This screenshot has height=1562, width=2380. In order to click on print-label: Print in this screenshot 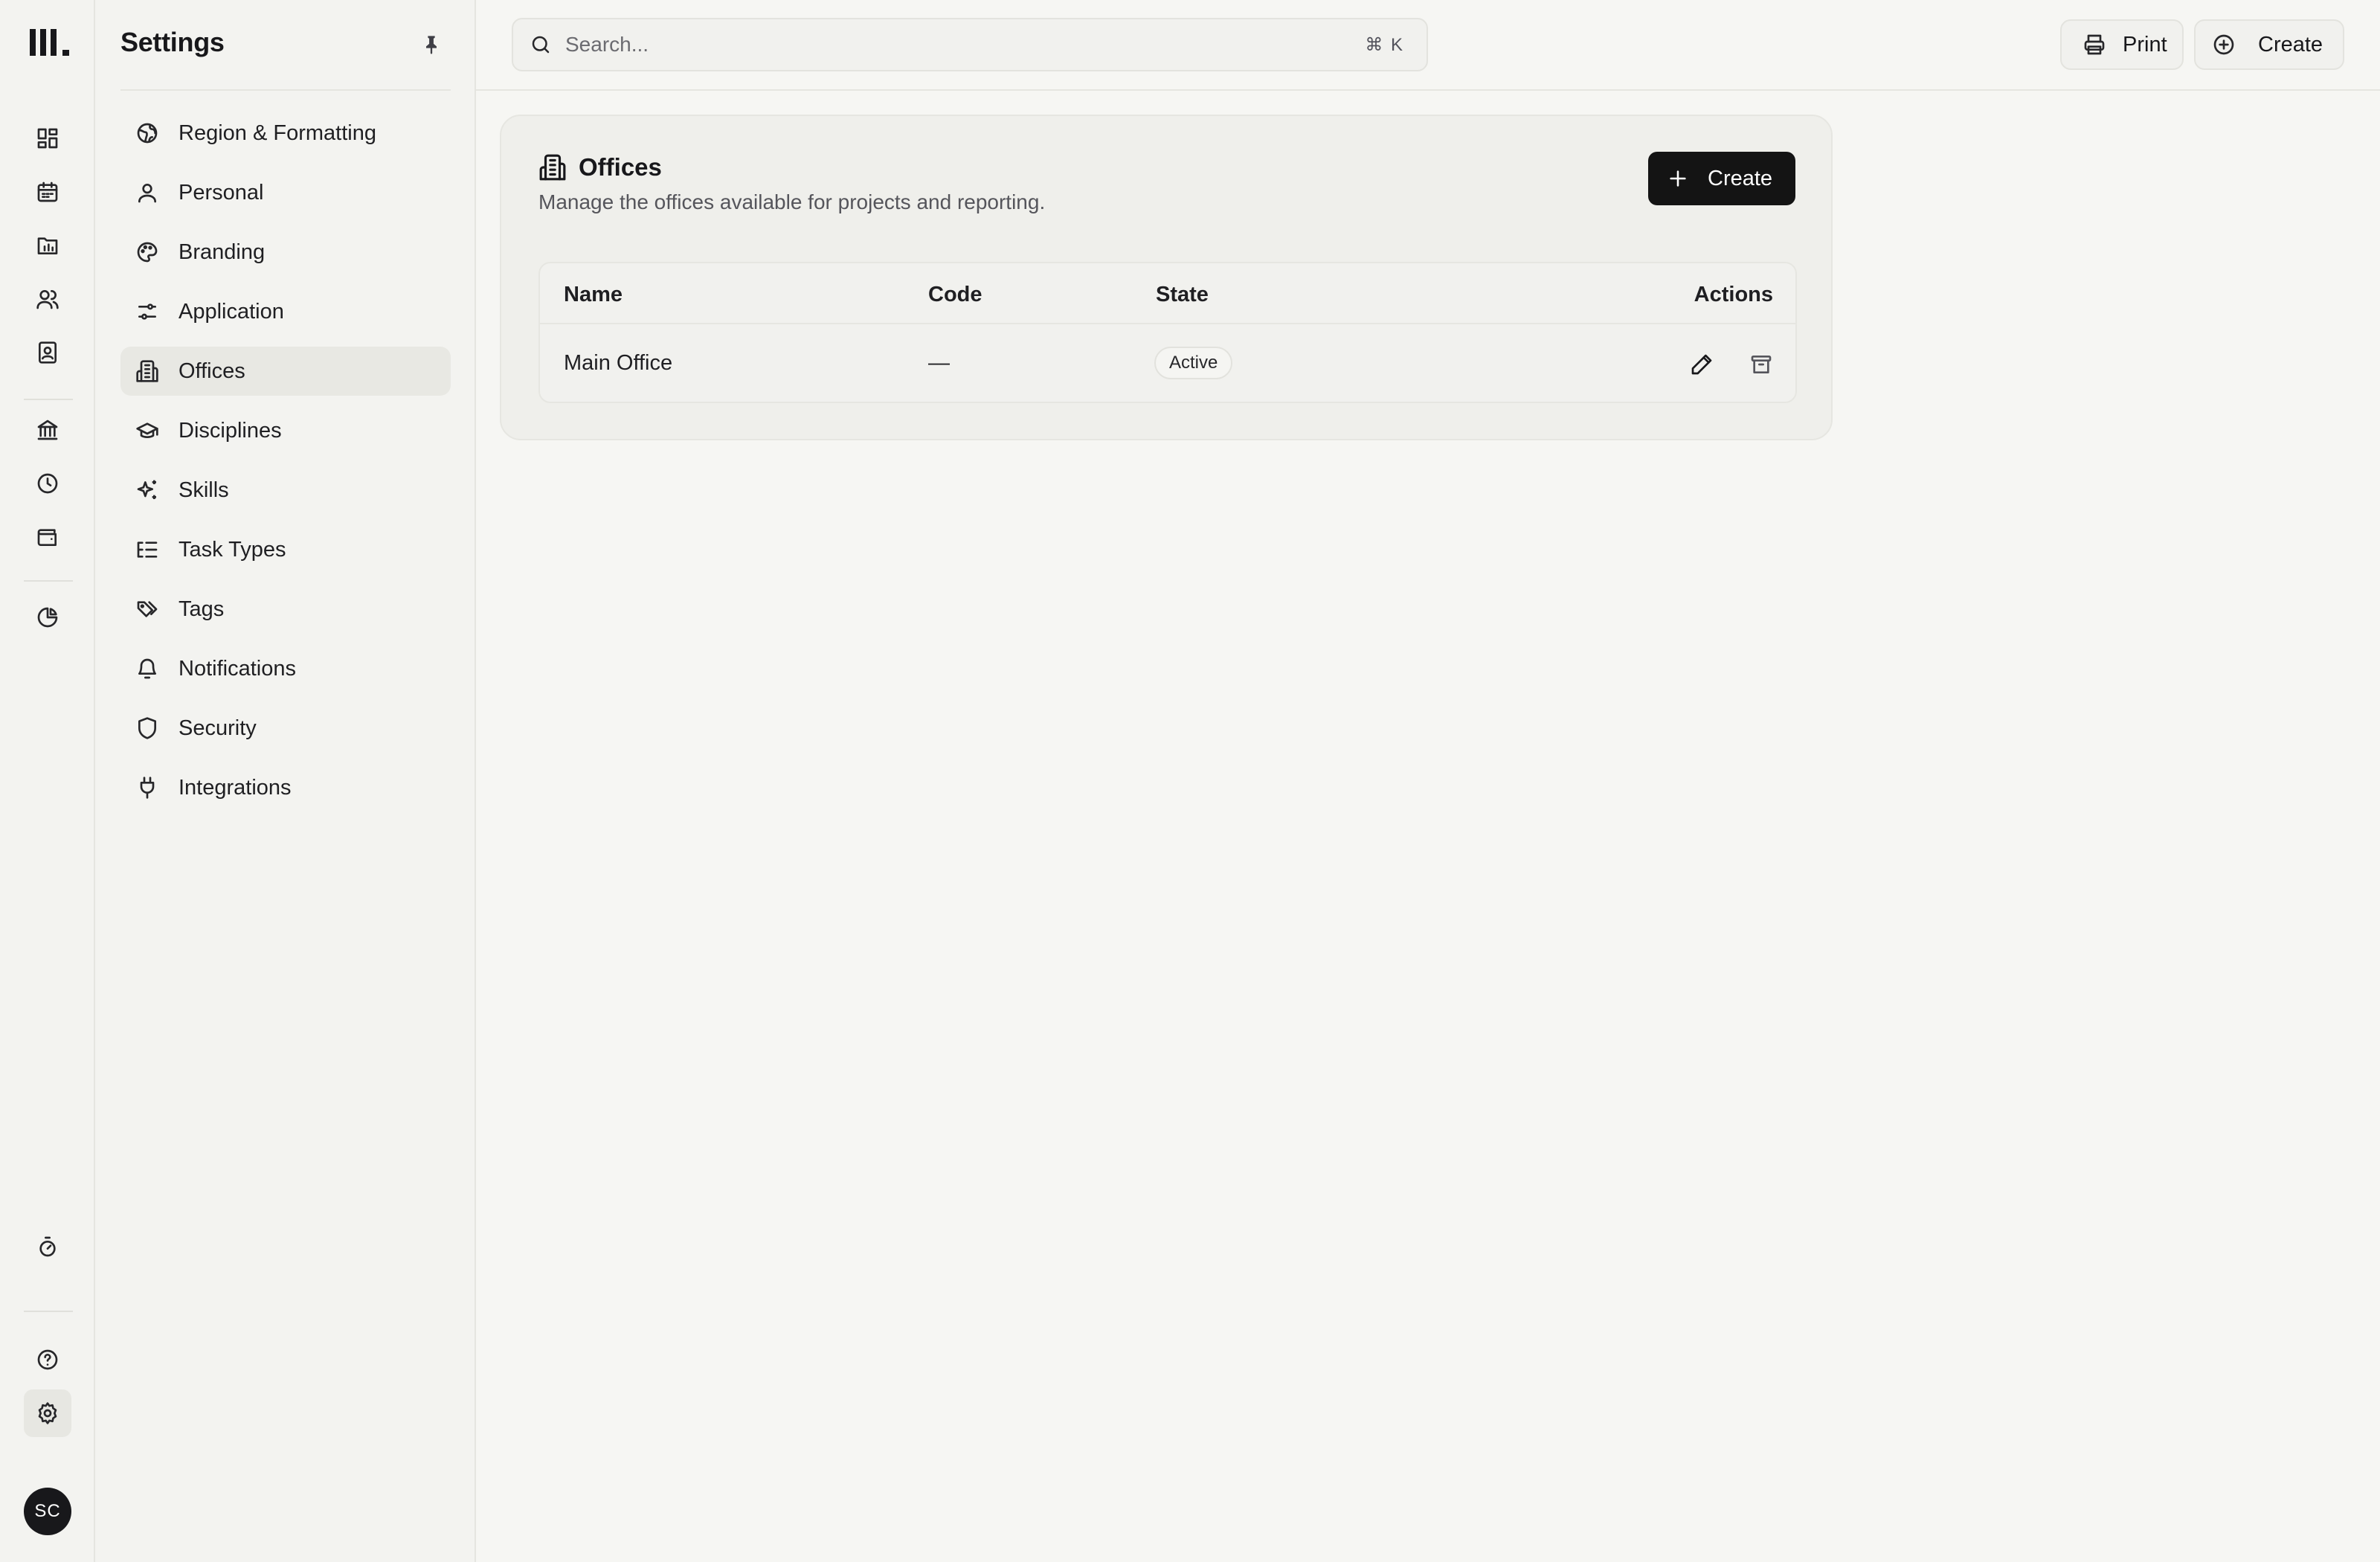, I will do `click(2145, 44)`.